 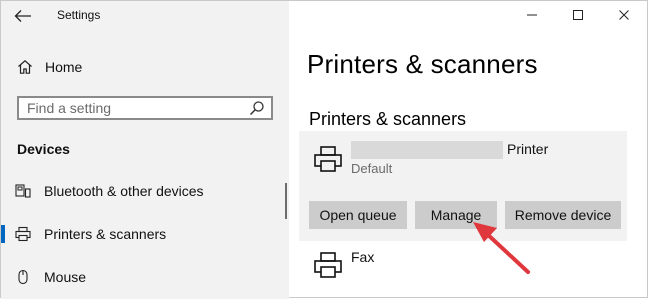 What do you see at coordinates (23, 16) in the screenshot?
I see `back-arrow-icon` at bounding box center [23, 16].